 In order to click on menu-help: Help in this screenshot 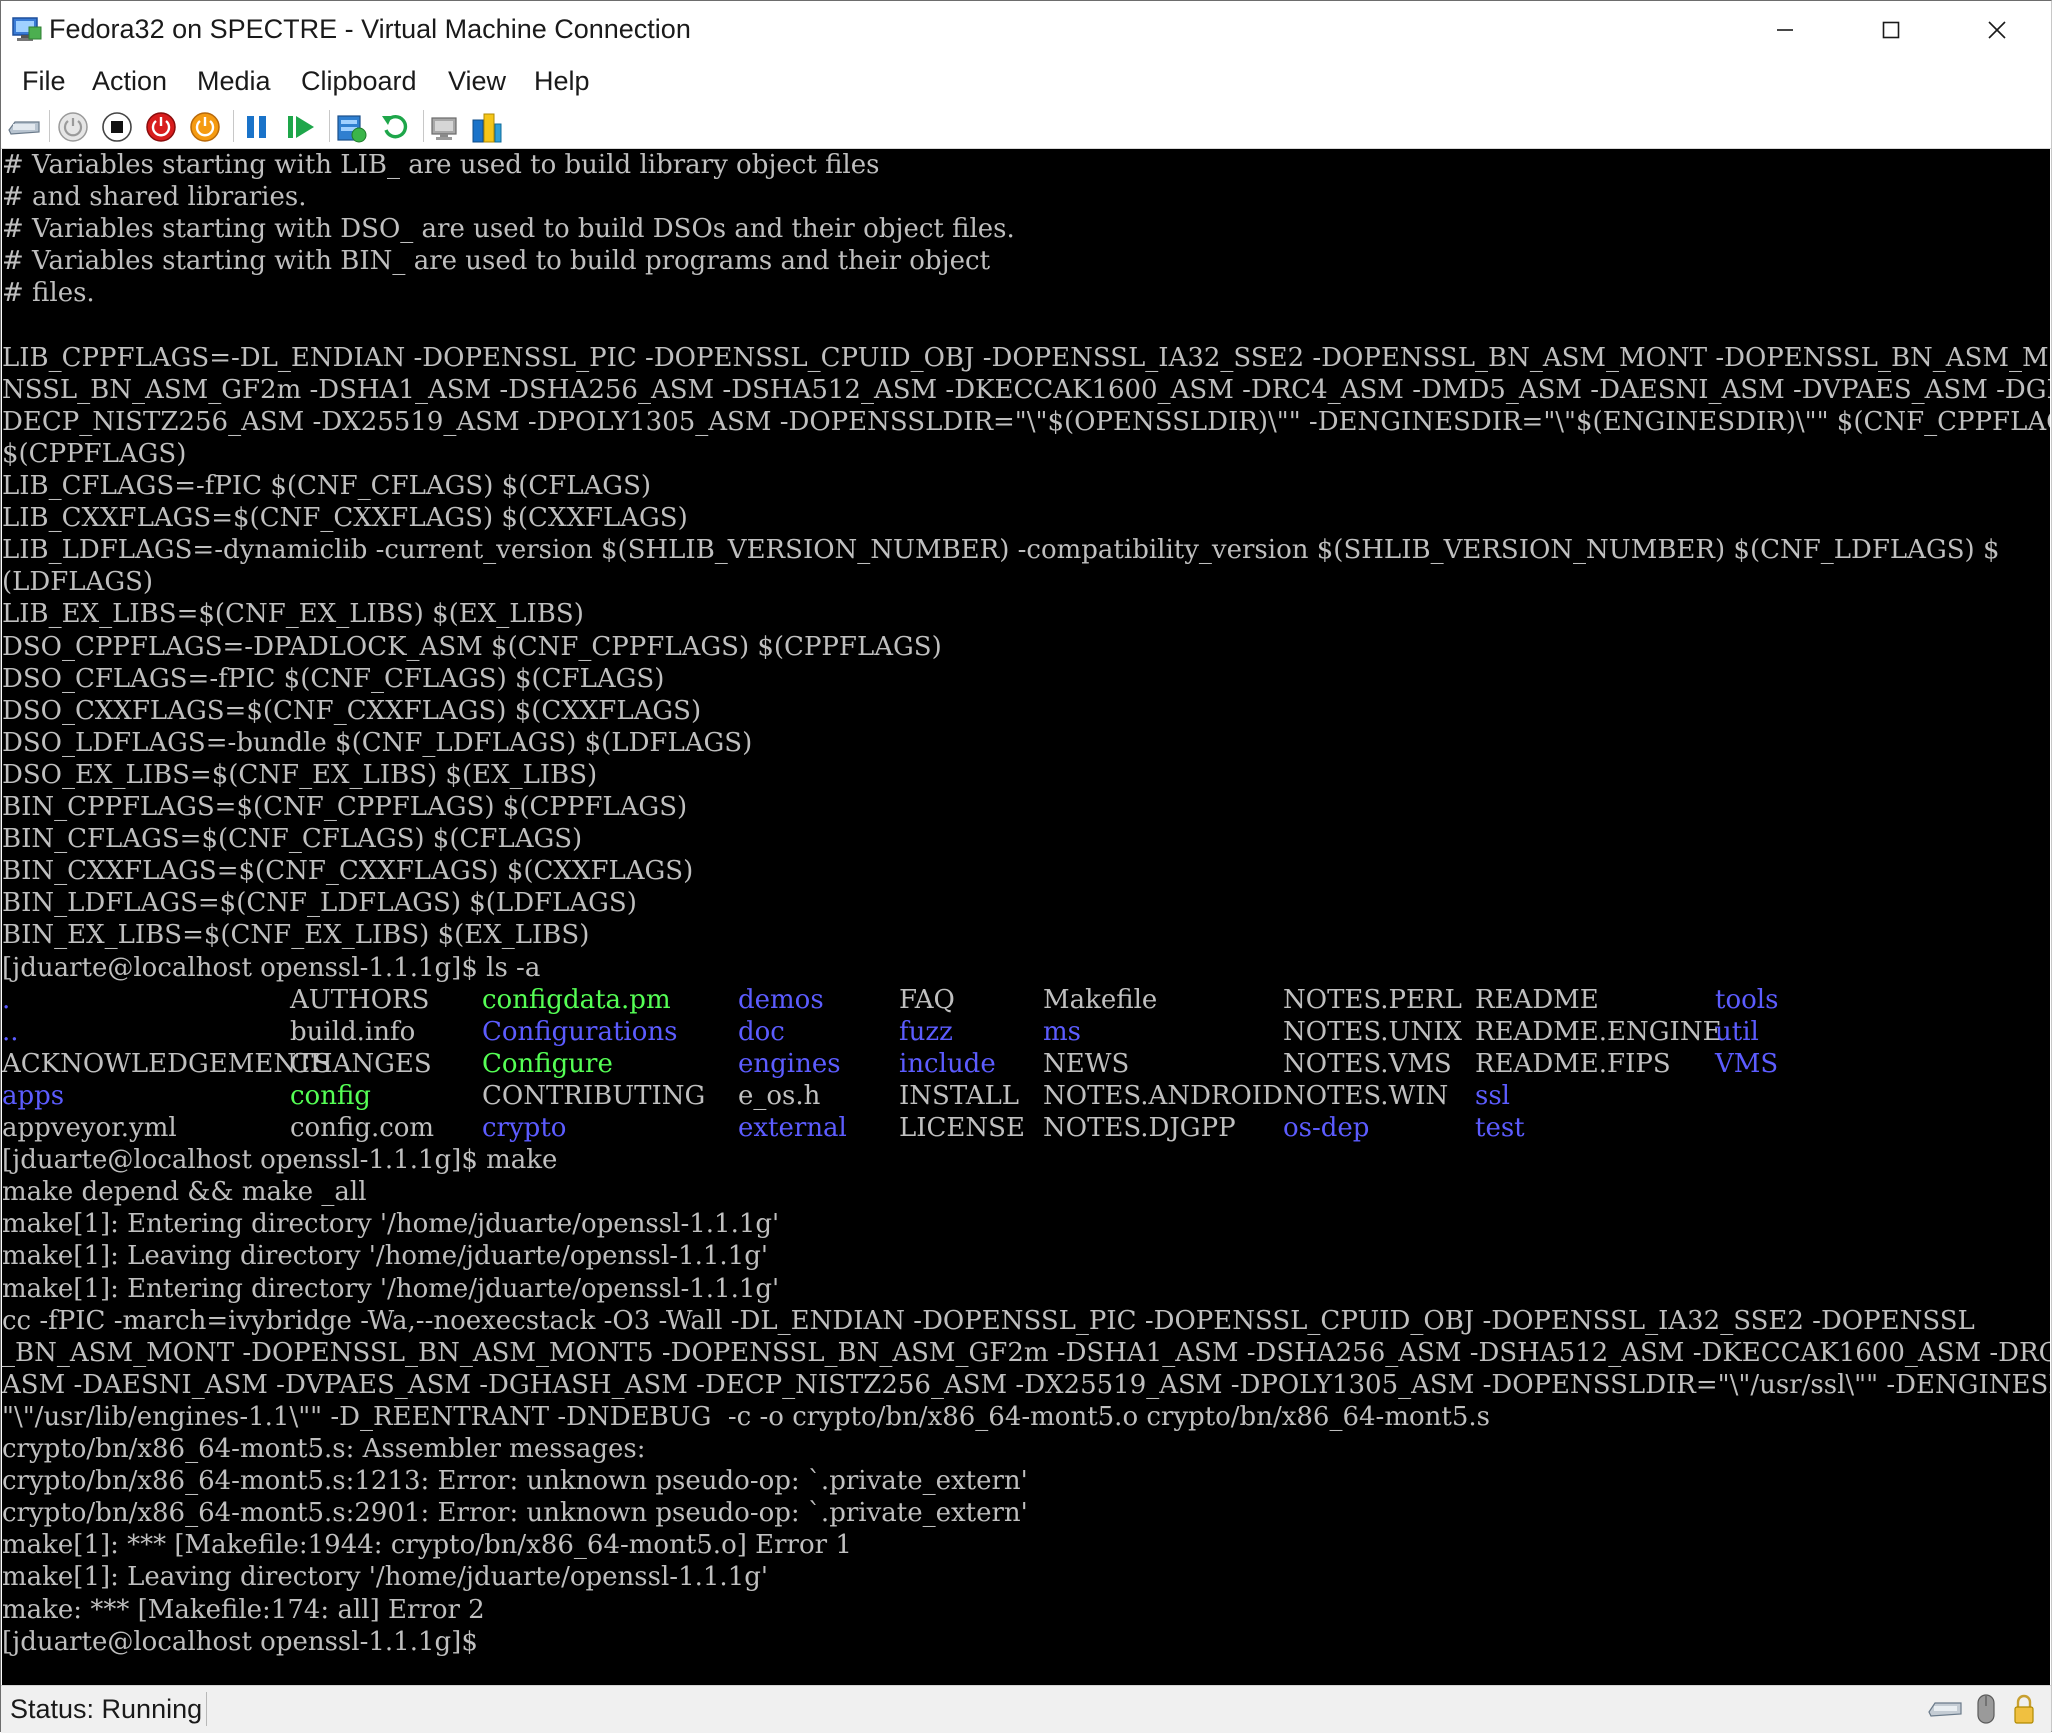, I will do `click(562, 81)`.